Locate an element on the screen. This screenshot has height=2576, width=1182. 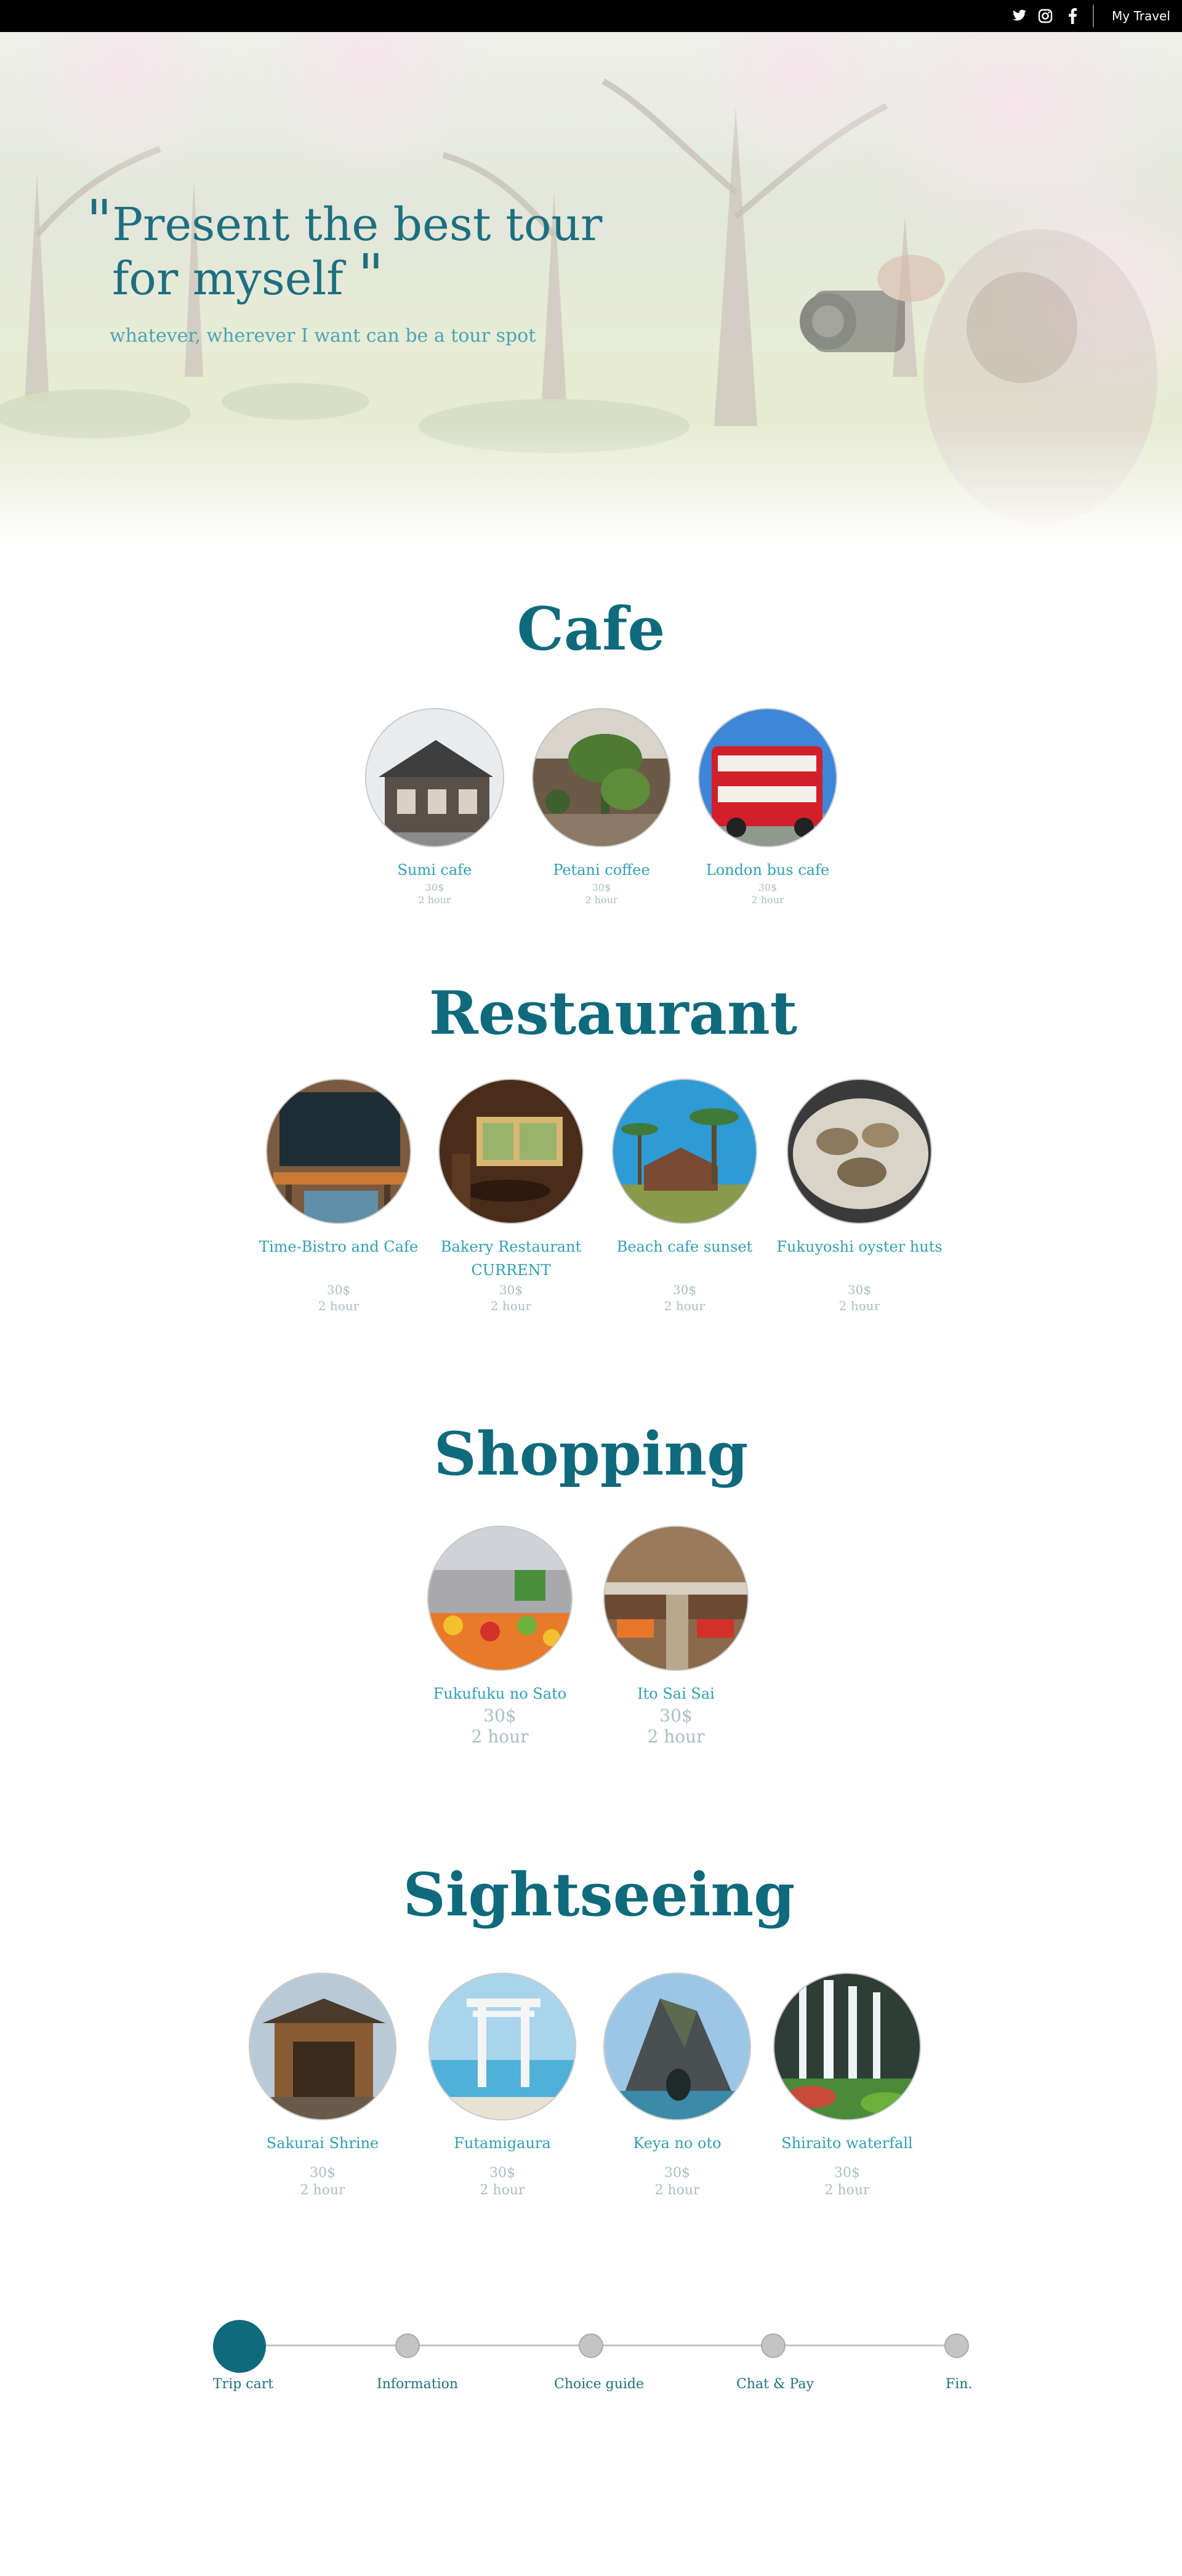
hero-quote-line2: for myself is located at coordinates (228, 278).